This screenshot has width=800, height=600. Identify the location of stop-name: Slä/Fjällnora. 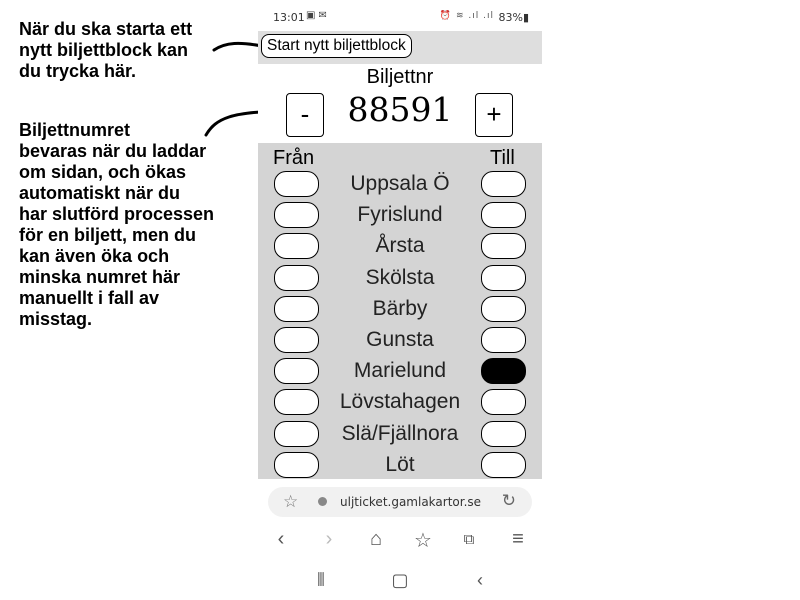
(400, 433).